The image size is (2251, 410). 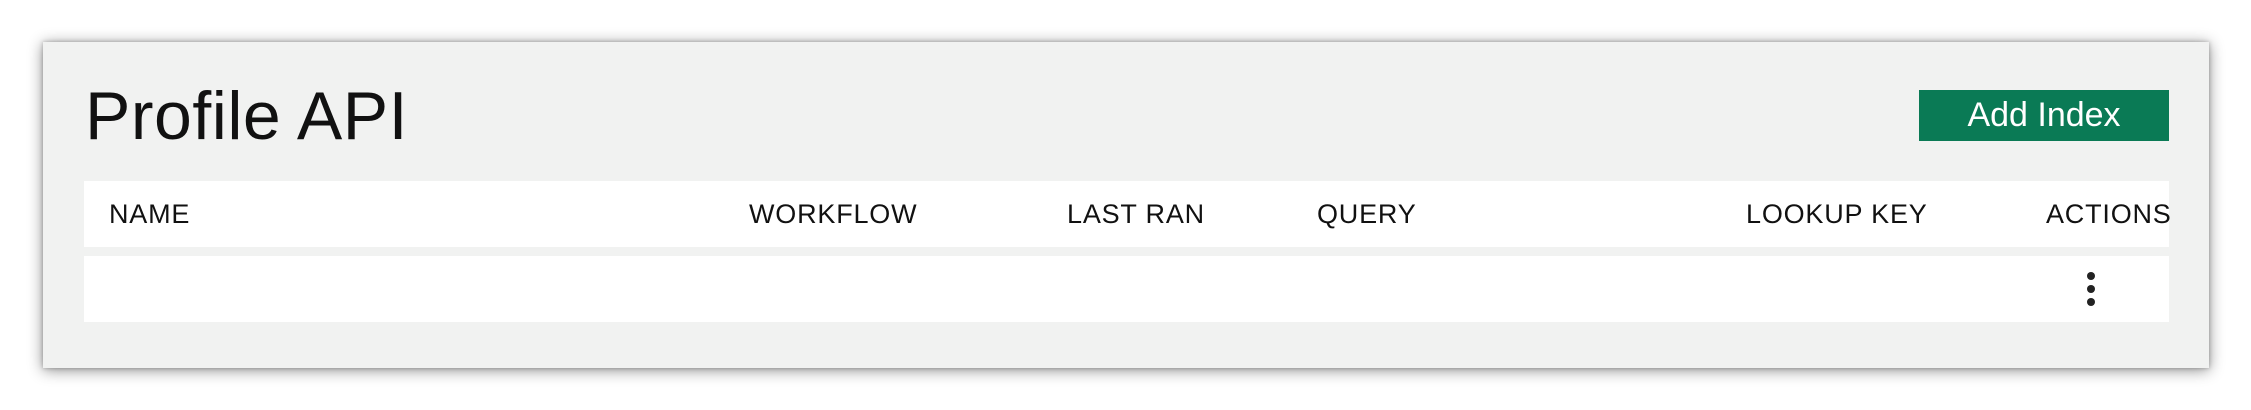 I want to click on page-title: Profile API, so click(x=246, y=116).